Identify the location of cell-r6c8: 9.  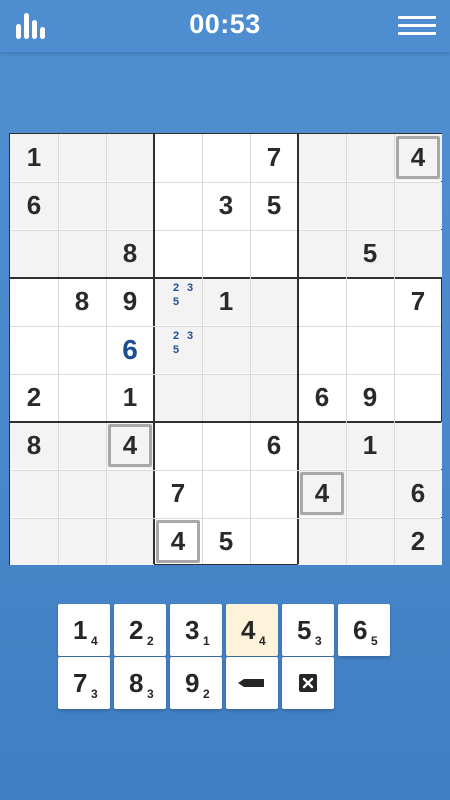
(370, 397).